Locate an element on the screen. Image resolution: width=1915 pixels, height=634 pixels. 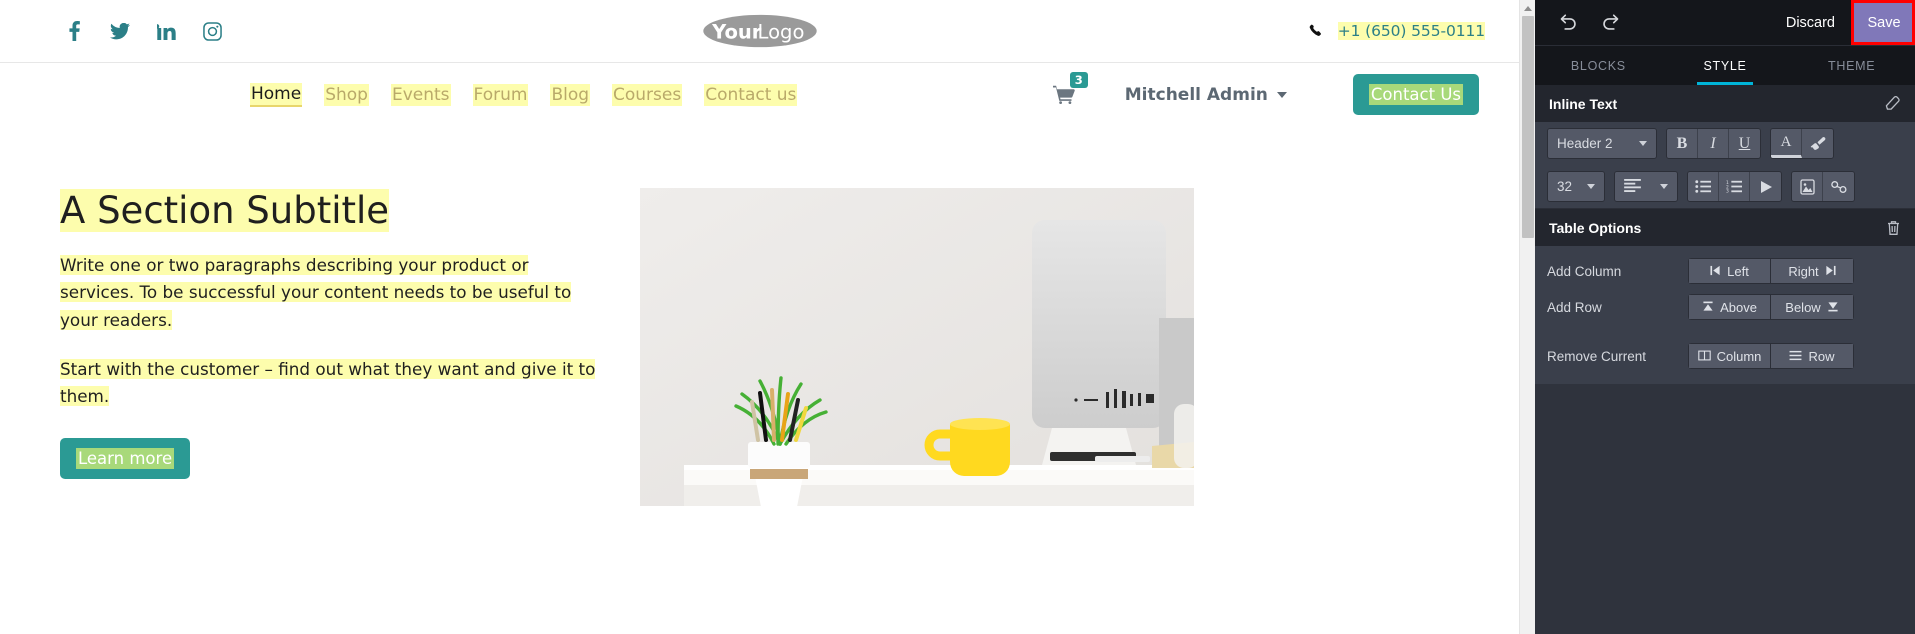
tab-blocks: BLOCKS is located at coordinates (1598, 65).